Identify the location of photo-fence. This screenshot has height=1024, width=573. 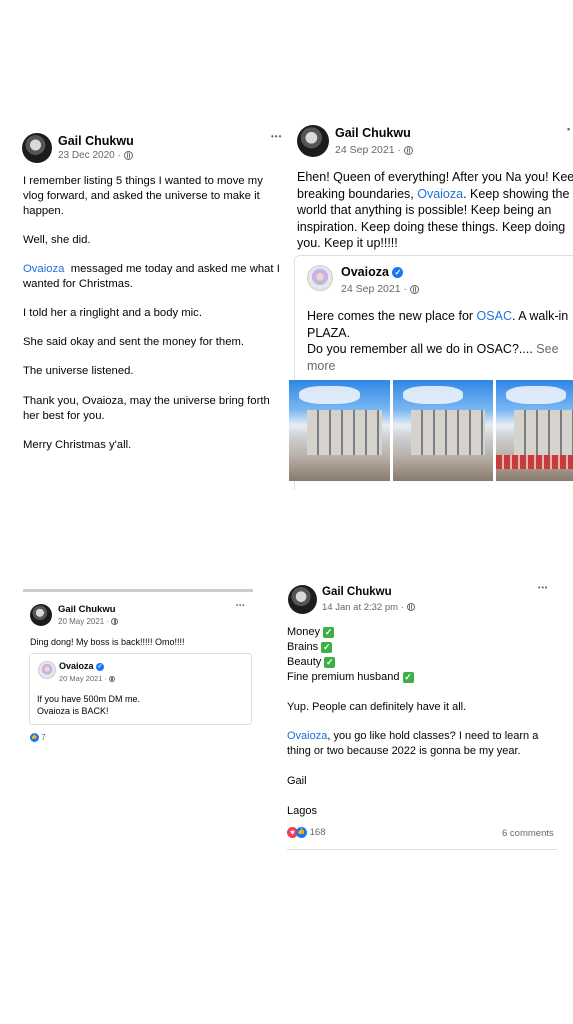
(534, 461).